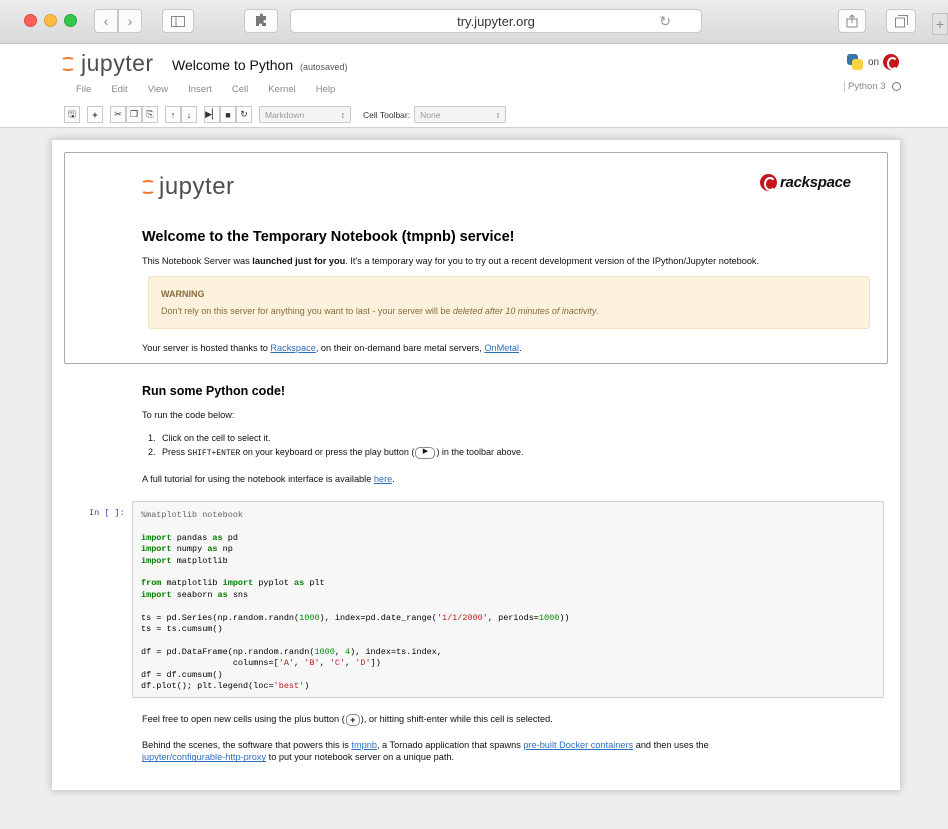 The height and width of the screenshot is (829, 948). What do you see at coordinates (501, 348) in the screenshot?
I see `onmetal-link: OnMetal` at bounding box center [501, 348].